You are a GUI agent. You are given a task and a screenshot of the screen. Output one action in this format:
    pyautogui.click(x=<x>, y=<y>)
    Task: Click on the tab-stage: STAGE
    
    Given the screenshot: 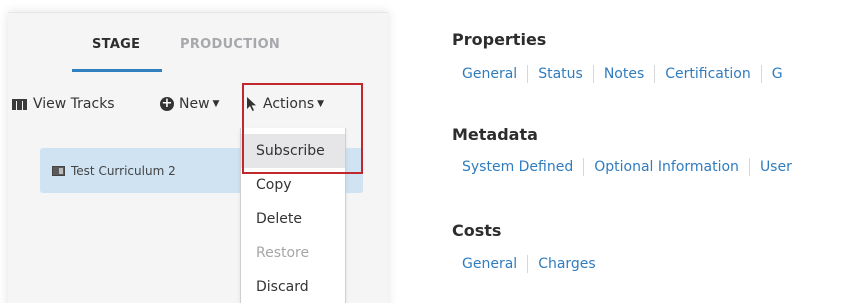 What is the action you would take?
    pyautogui.click(x=116, y=44)
    